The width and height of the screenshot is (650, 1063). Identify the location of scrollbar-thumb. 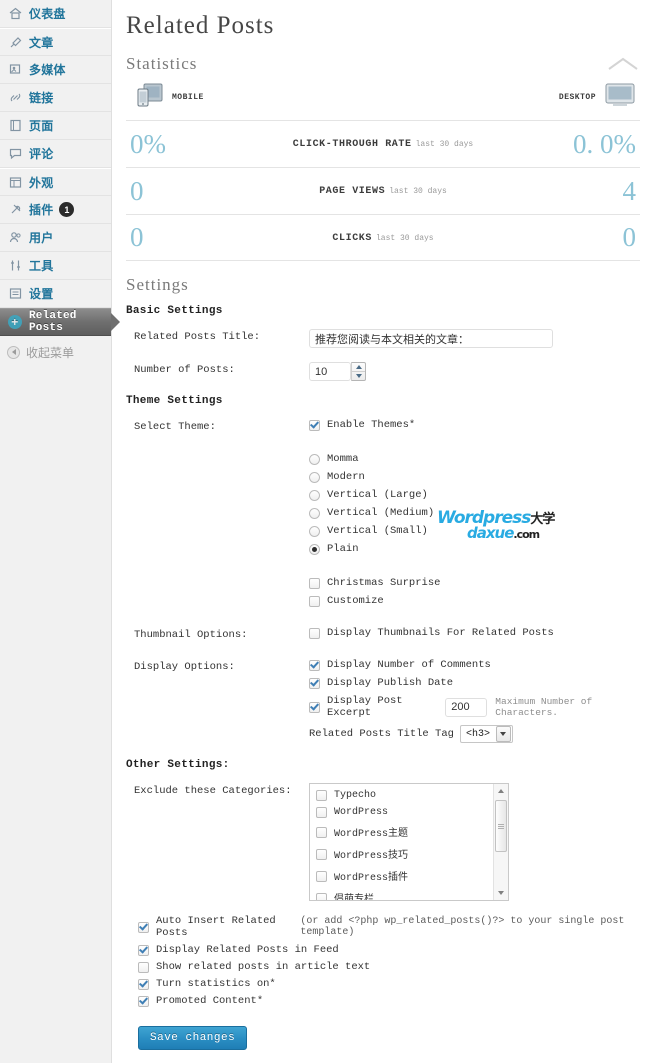
(501, 826).